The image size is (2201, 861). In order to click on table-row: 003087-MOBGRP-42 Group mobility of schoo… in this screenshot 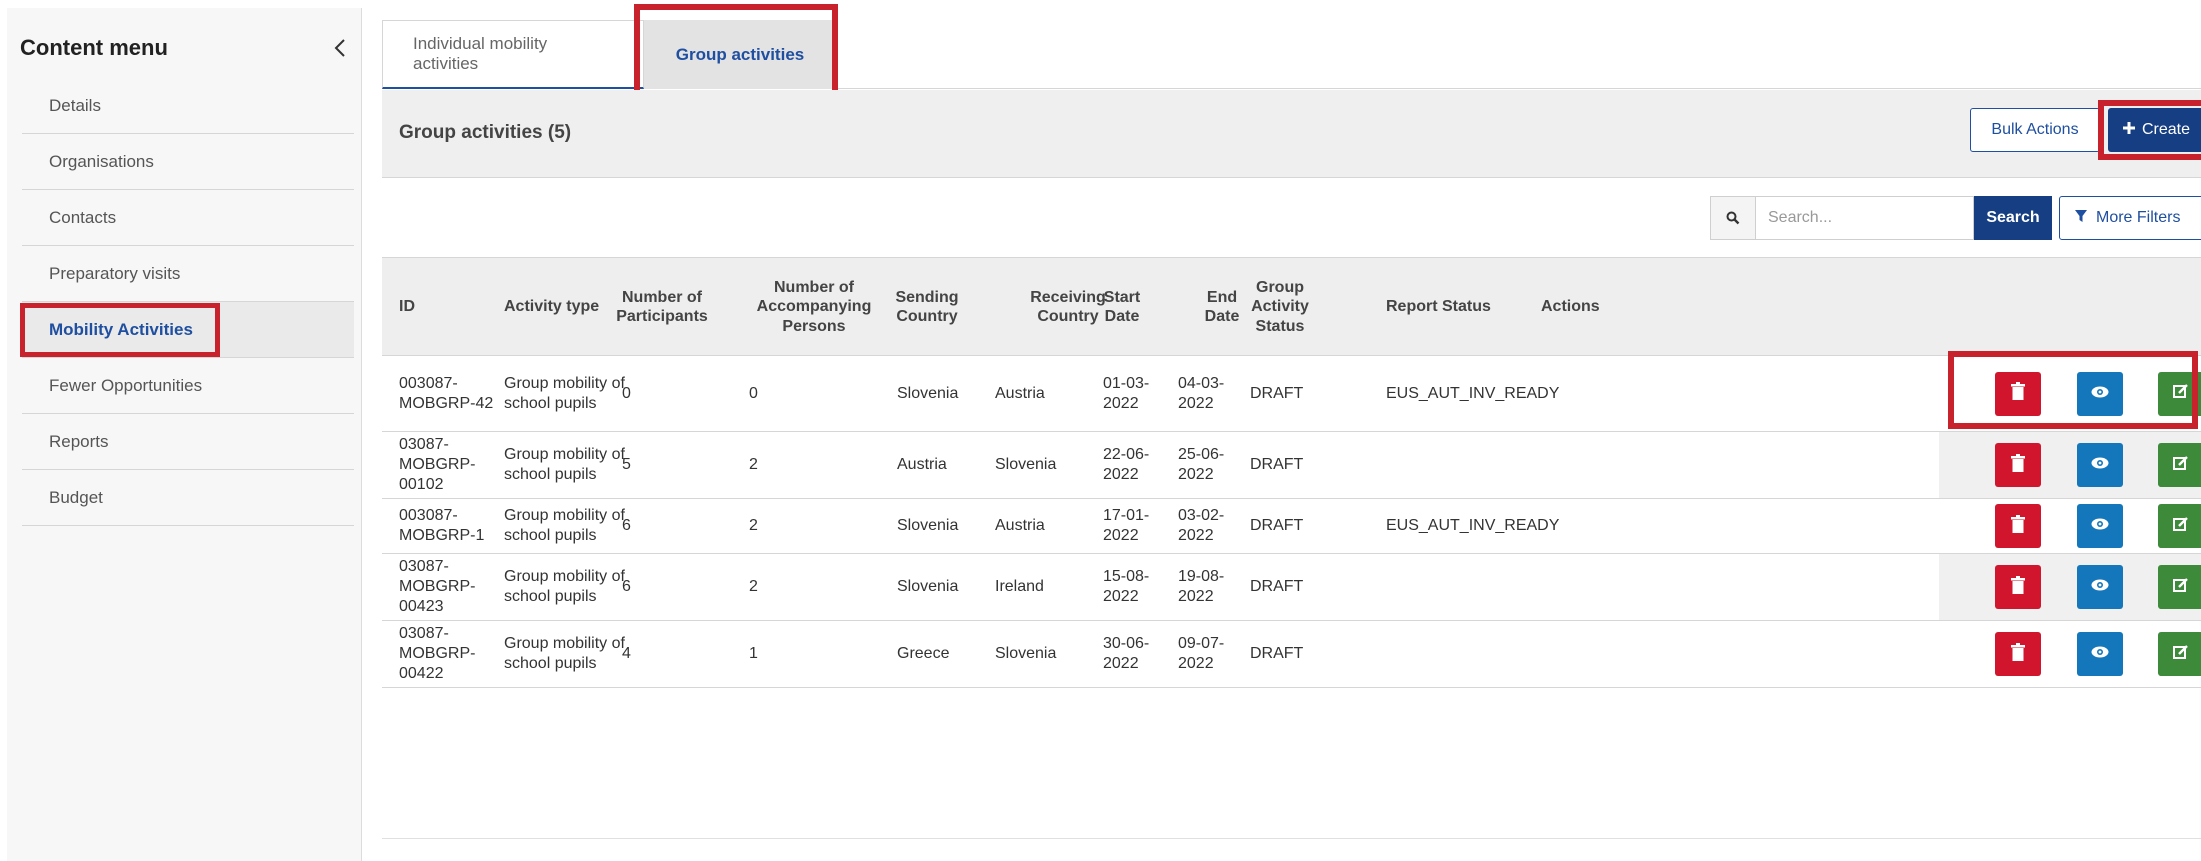, I will do `click(1291, 391)`.